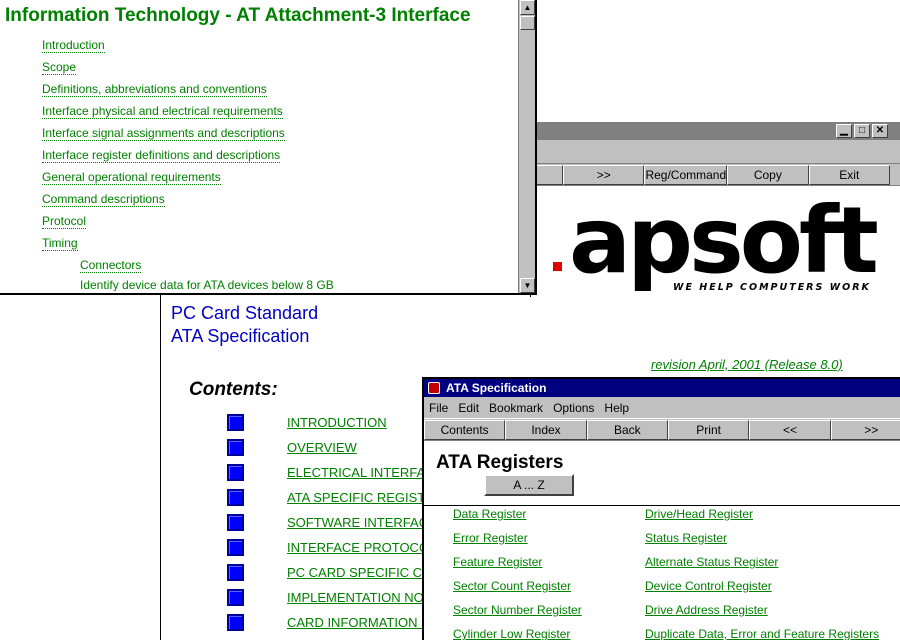 This screenshot has width=900, height=640. Describe the element at coordinates (517, 610) in the screenshot. I see `register-link: Sector Number Register` at that location.